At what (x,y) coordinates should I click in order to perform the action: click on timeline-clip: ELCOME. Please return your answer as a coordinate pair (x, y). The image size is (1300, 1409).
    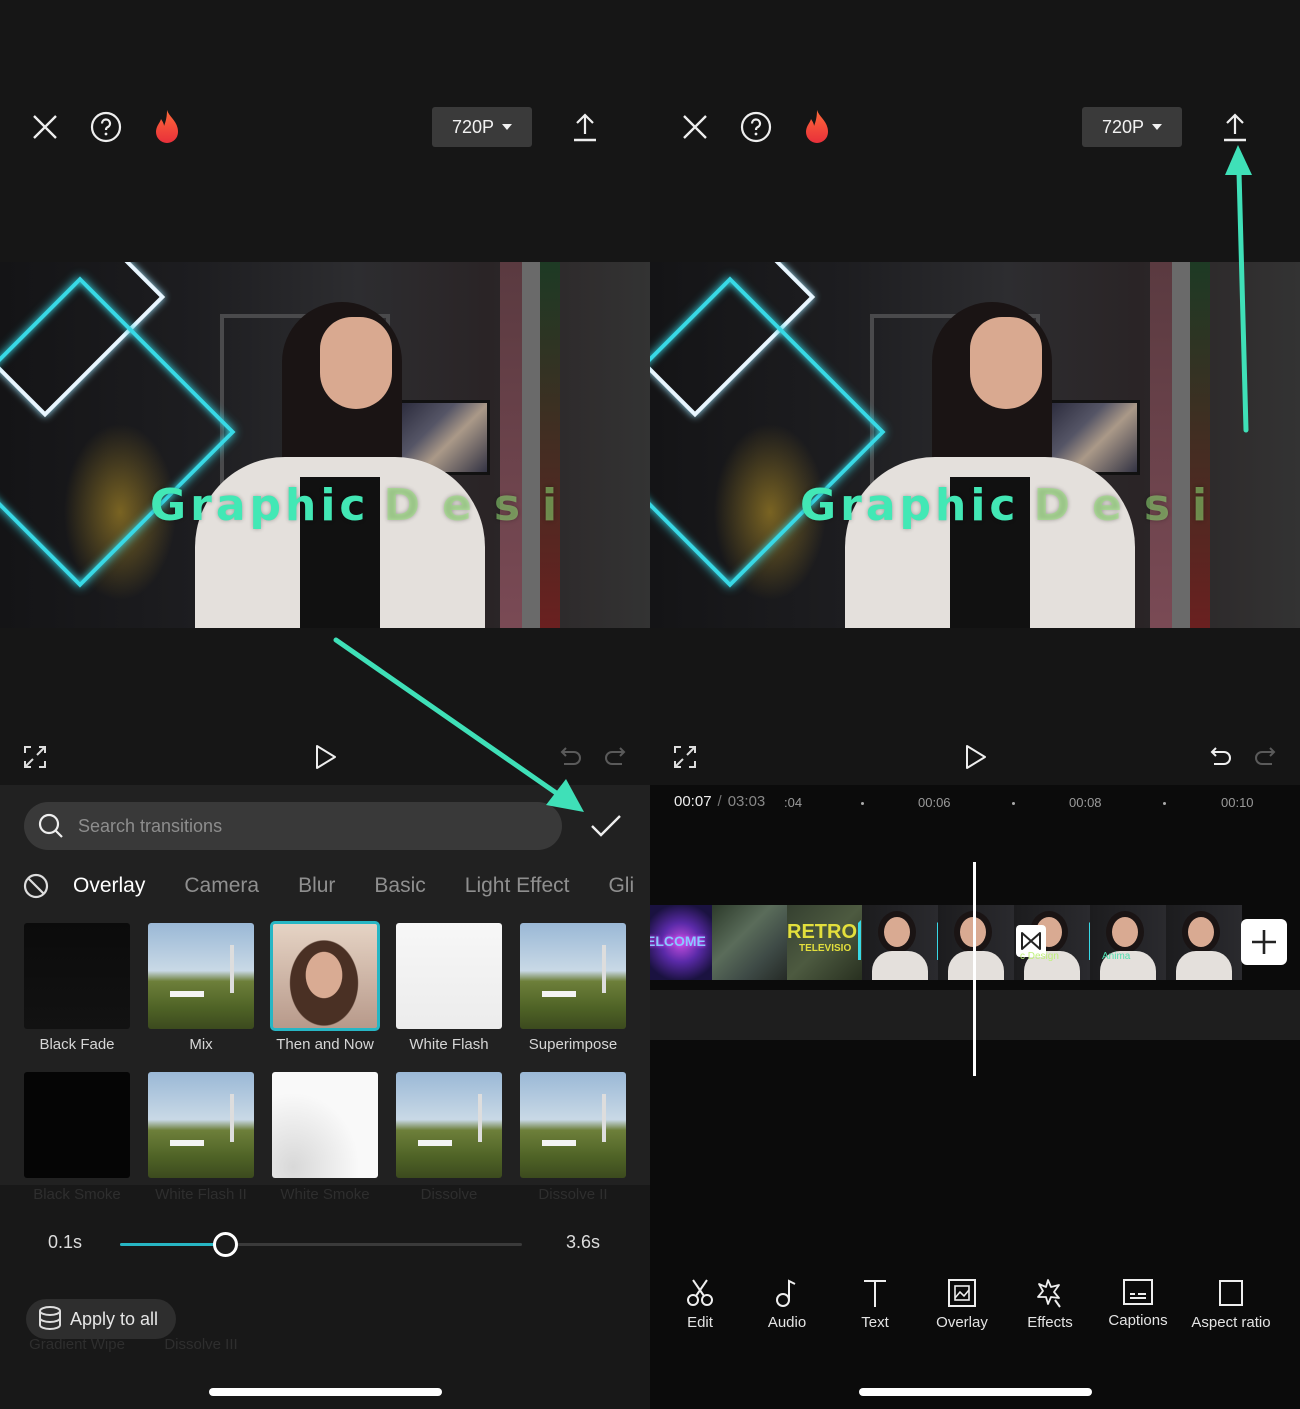
    Looking at the image, I should click on (681, 942).